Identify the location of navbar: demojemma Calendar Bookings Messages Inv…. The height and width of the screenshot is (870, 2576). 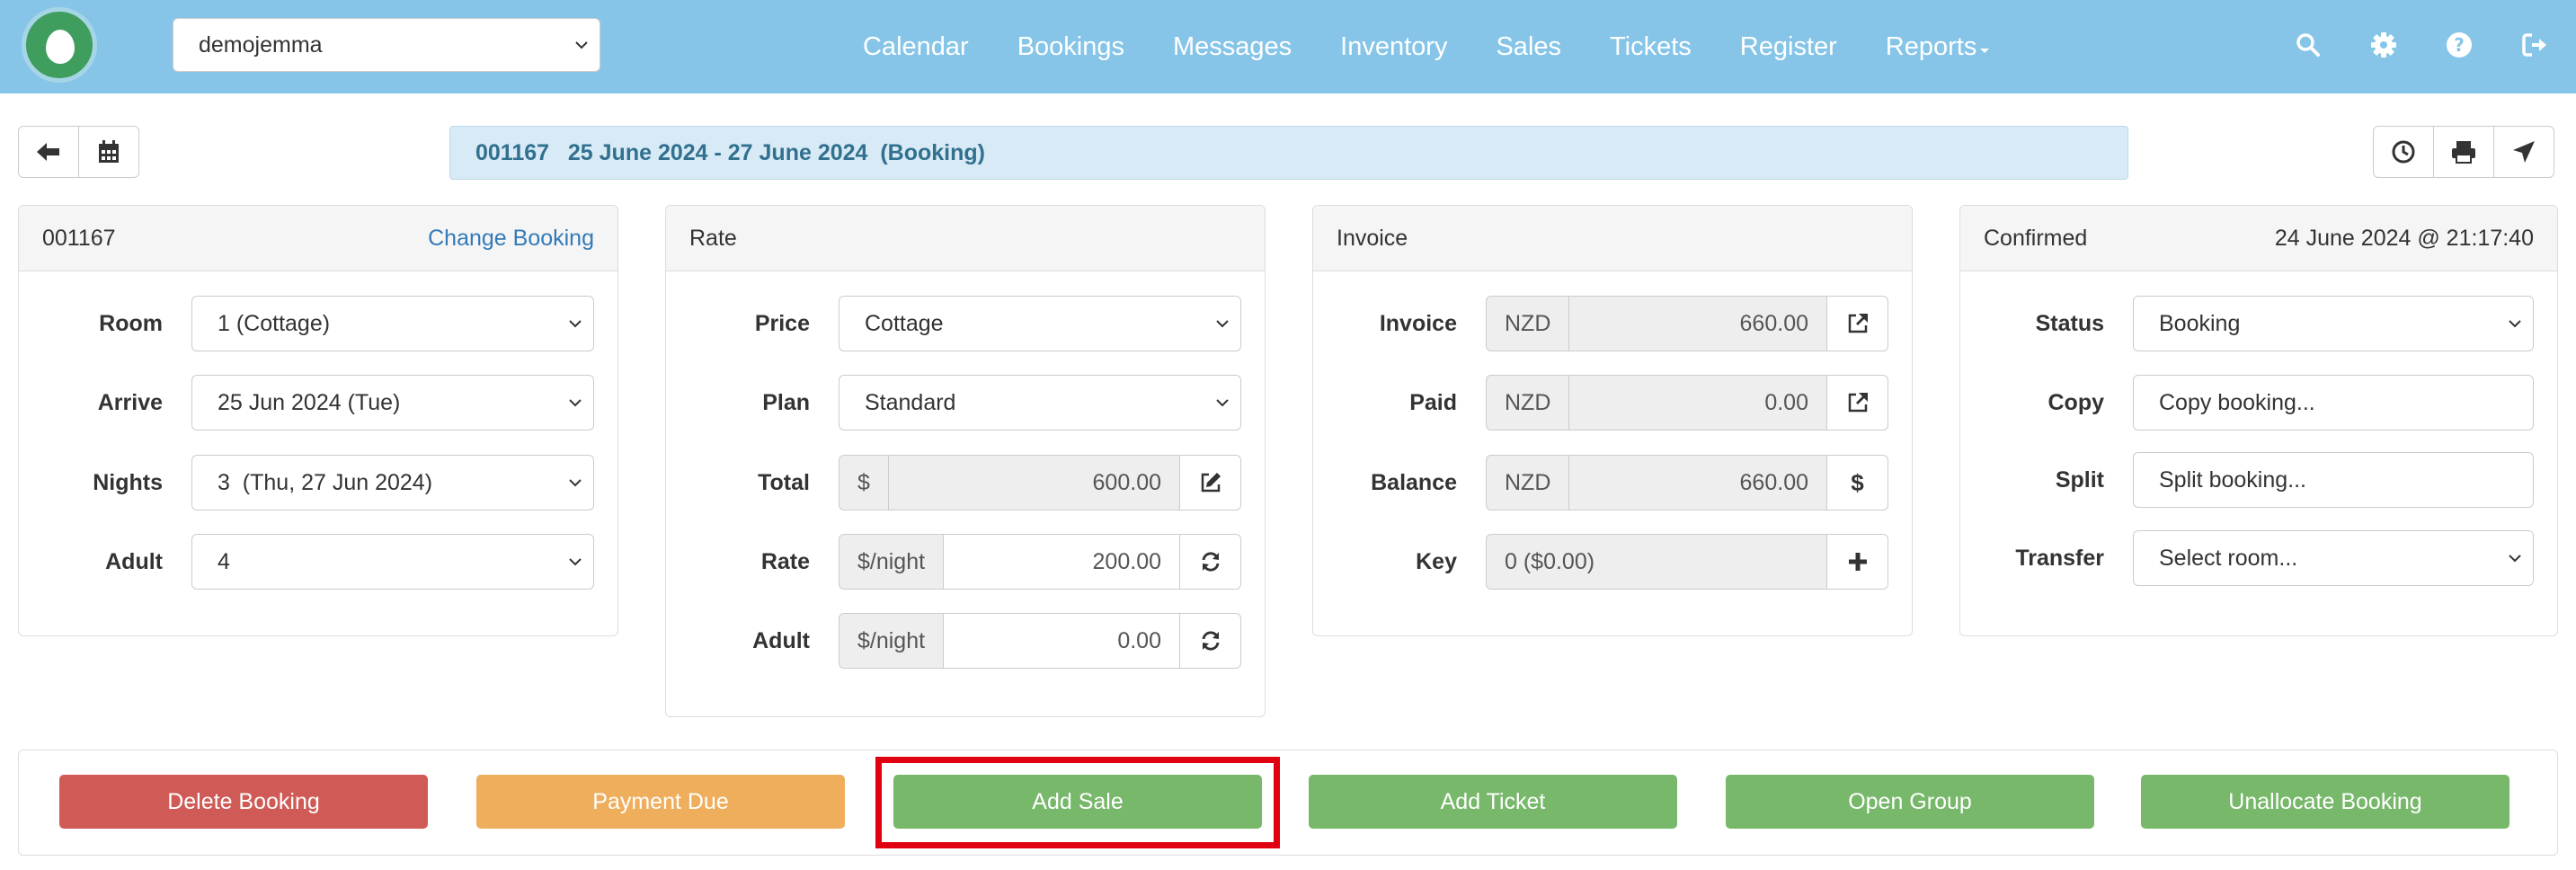
(1288, 46).